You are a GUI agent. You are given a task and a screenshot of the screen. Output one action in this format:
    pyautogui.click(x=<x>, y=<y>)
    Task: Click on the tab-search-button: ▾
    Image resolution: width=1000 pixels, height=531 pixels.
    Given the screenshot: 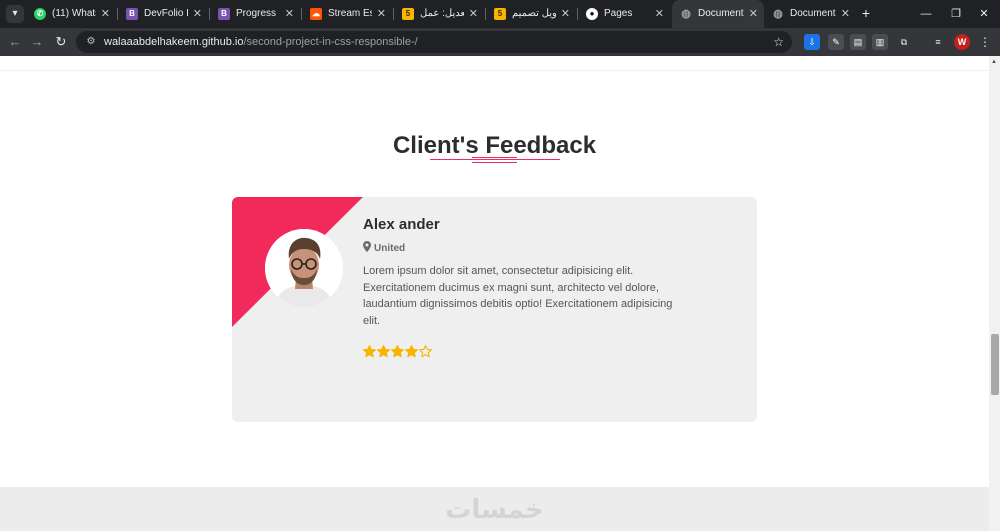 What is the action you would take?
    pyautogui.click(x=15, y=14)
    